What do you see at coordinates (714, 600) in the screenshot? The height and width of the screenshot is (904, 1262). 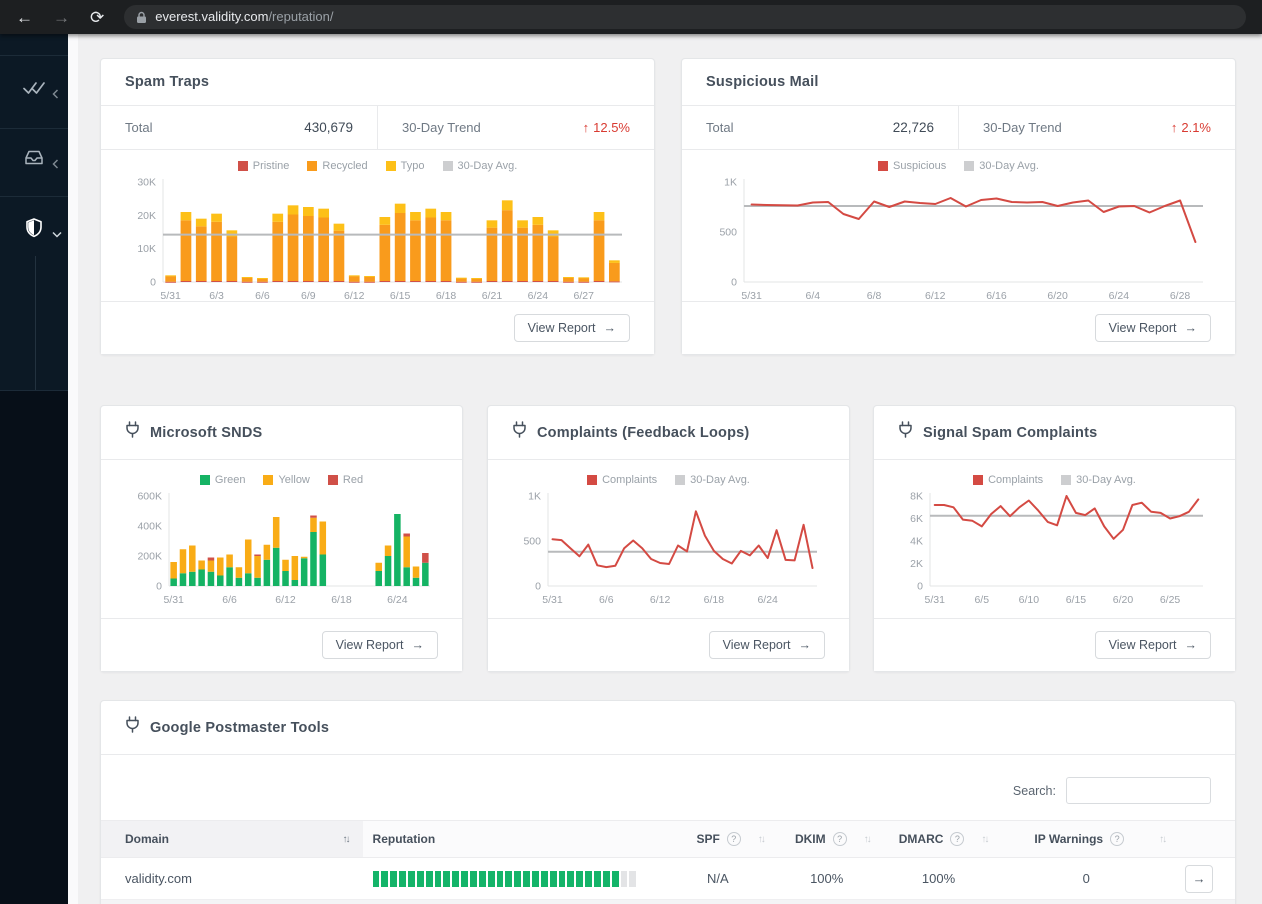 I see `svg-text: 6/18` at bounding box center [714, 600].